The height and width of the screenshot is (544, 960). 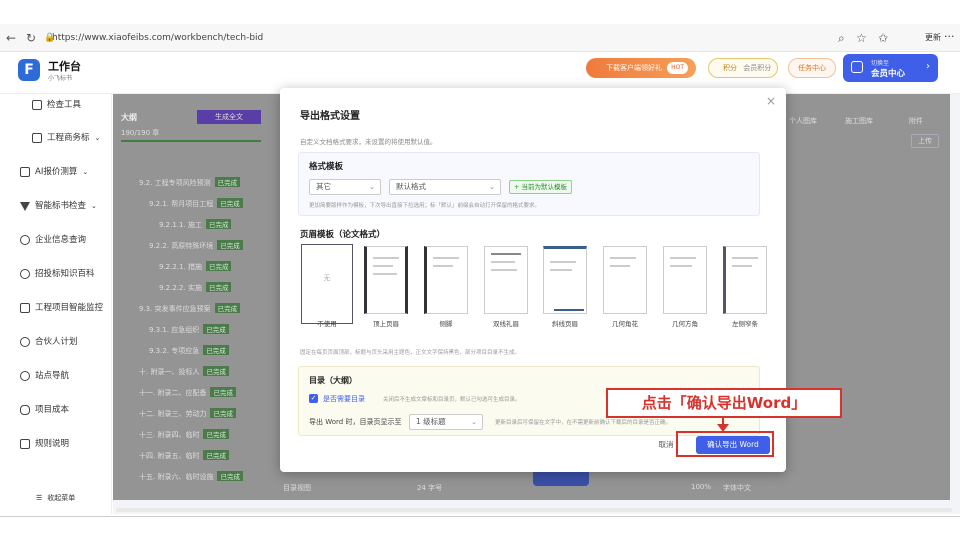 I want to click on outline-row: 9.2.2. 高原特殊环境 已完成, so click(x=196, y=245).